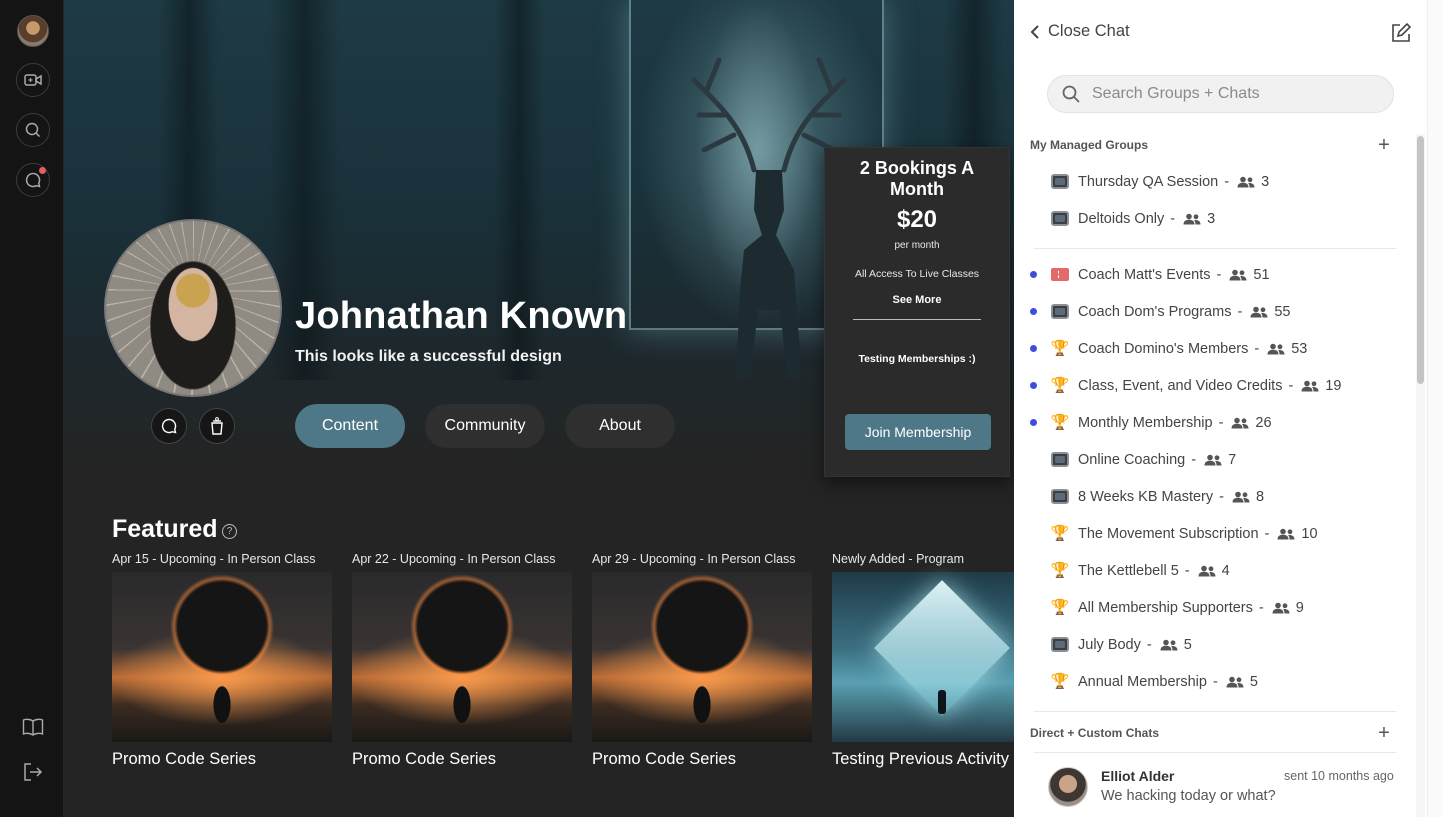 This screenshot has width=1443, height=817. I want to click on group-list-item: 🏆 The Movement Subscription - 10, so click(1214, 533).